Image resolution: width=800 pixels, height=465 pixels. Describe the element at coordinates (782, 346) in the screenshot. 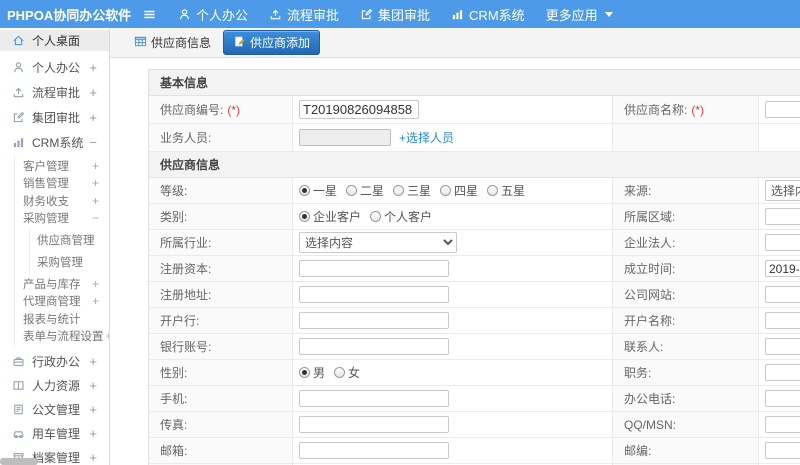

I see `contact-input` at that location.